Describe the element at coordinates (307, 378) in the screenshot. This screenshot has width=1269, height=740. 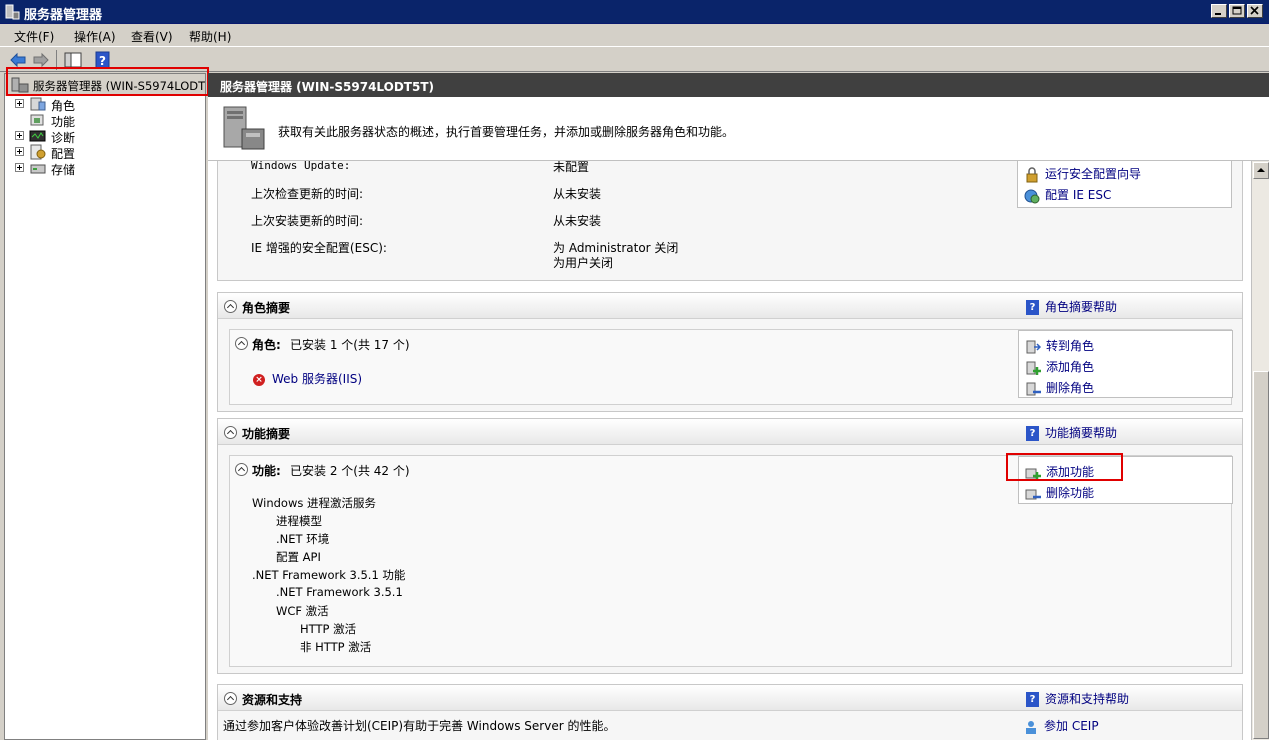
I see `role-web-server-link: × Web 服务器(IIS)` at that location.